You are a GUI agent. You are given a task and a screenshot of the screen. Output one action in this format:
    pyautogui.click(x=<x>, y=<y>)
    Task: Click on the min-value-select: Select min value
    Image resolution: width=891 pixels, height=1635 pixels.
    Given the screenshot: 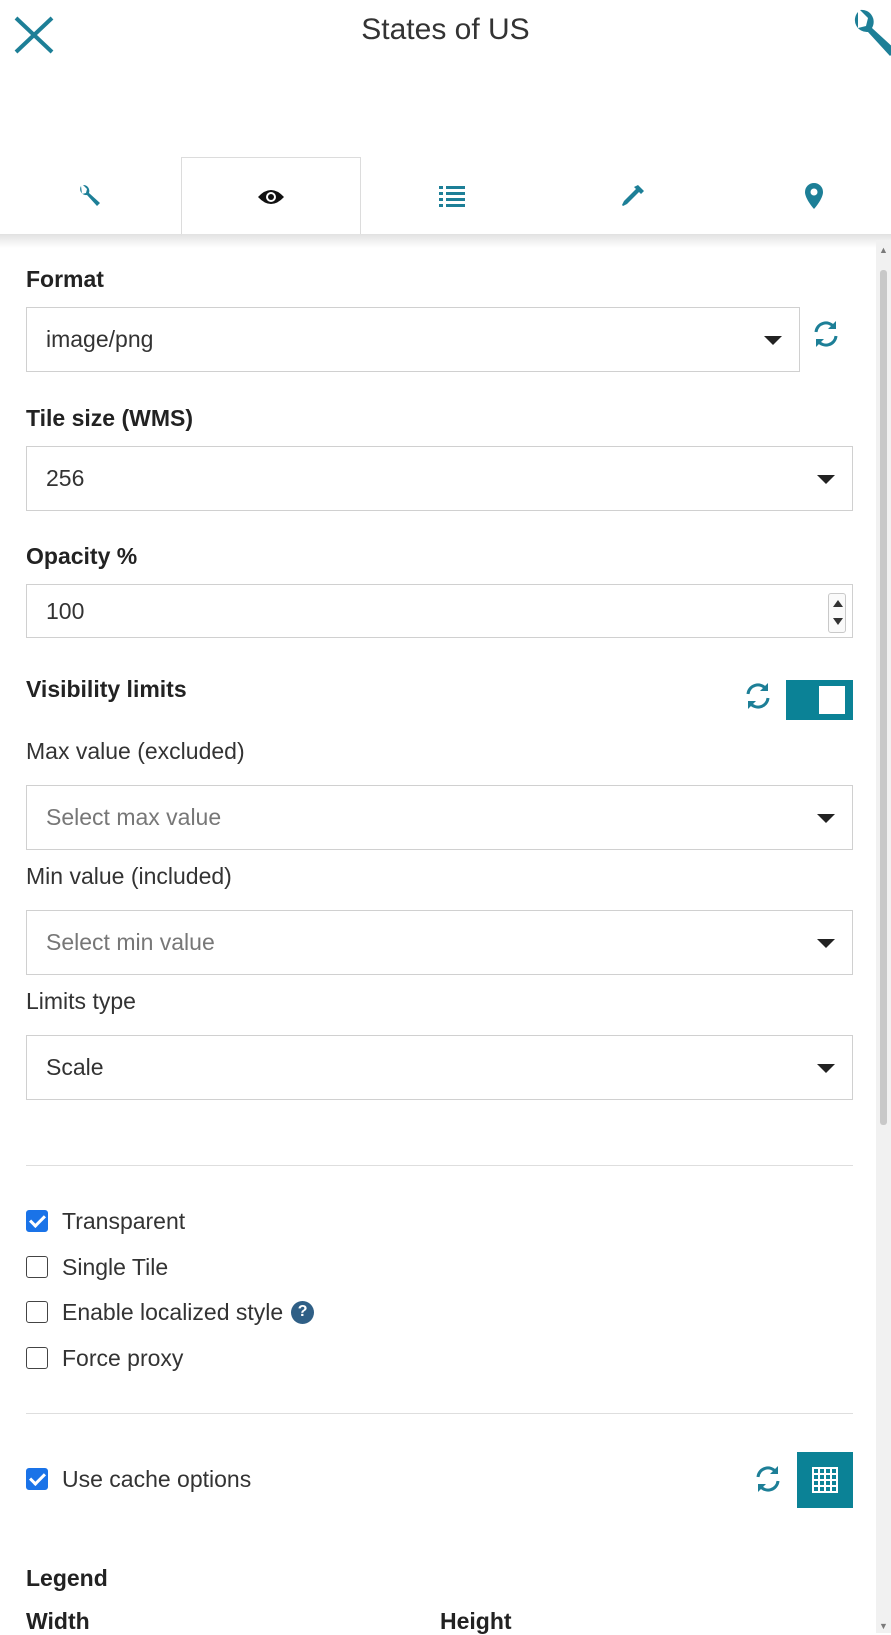 What is the action you would take?
    pyautogui.click(x=439, y=942)
    